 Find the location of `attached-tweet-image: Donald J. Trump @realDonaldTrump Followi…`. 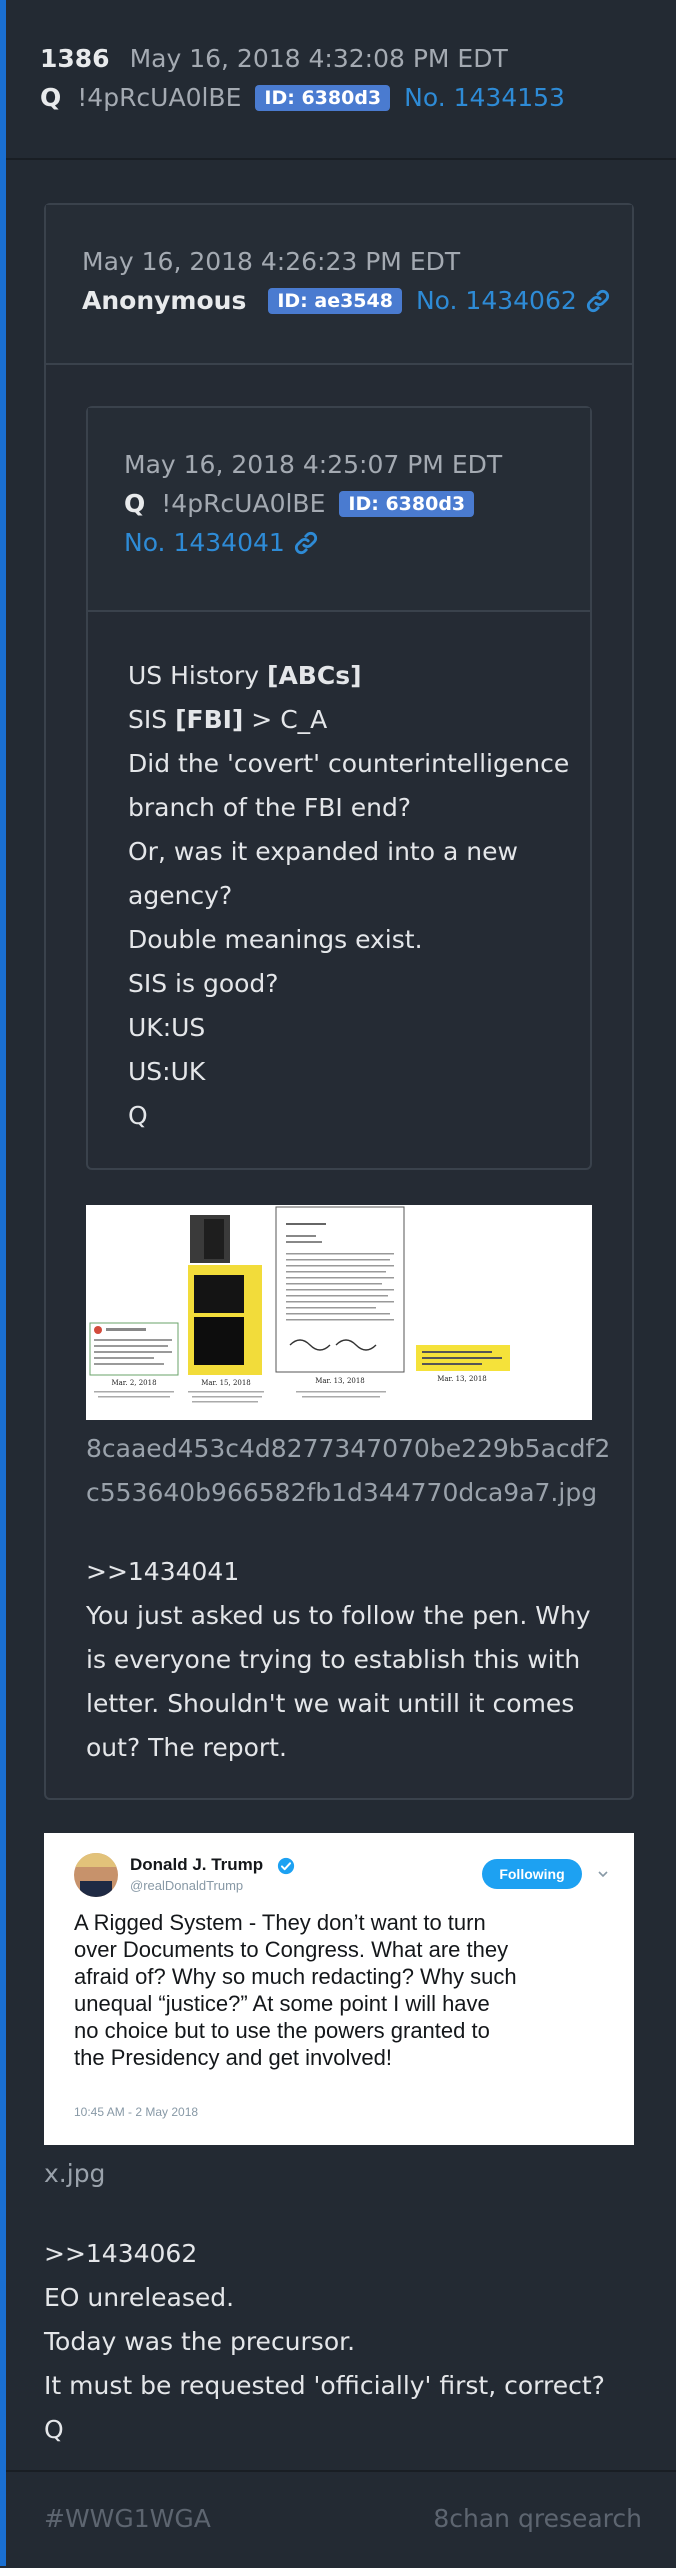

attached-tweet-image: Donald J. Trump @realDonaldTrump Followi… is located at coordinates (339, 1989).